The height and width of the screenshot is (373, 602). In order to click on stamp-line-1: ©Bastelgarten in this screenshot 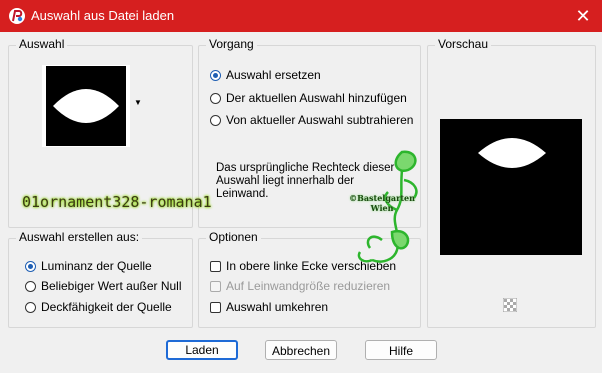, I will do `click(382, 198)`.